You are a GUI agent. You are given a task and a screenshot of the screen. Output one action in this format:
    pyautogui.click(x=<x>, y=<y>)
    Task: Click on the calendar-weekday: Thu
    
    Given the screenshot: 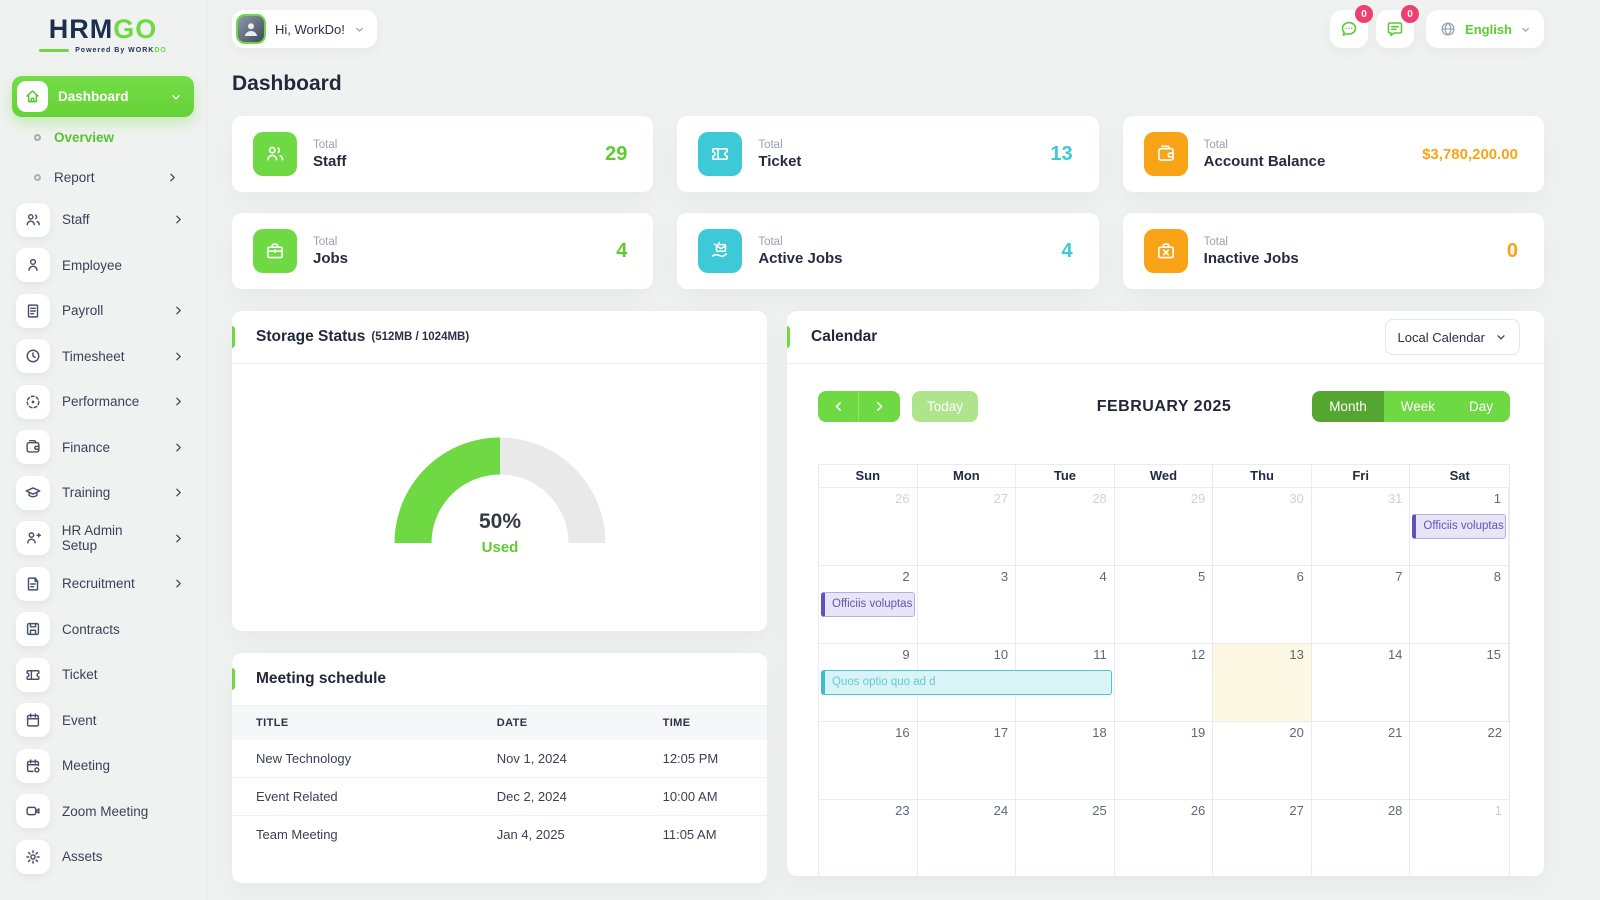 What is the action you would take?
    pyautogui.click(x=1262, y=476)
    